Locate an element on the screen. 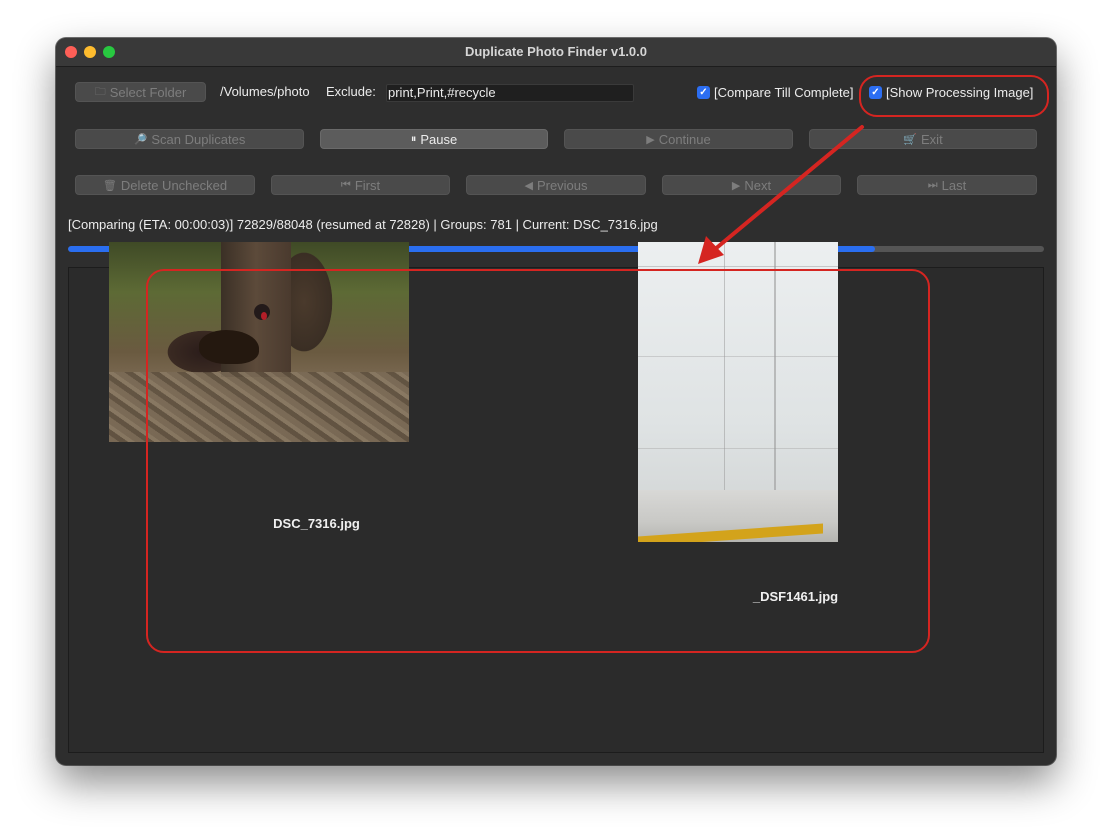 This screenshot has width=1112, height=840. image-caption-2: _DSF1461.jpg is located at coordinates (795, 596).